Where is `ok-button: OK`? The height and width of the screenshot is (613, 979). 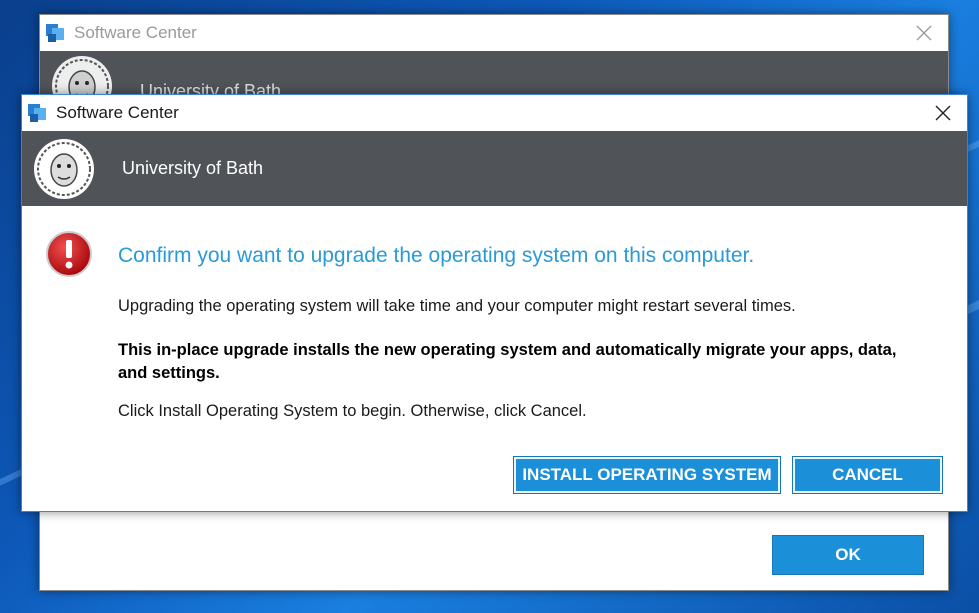
ok-button: OK is located at coordinates (848, 555).